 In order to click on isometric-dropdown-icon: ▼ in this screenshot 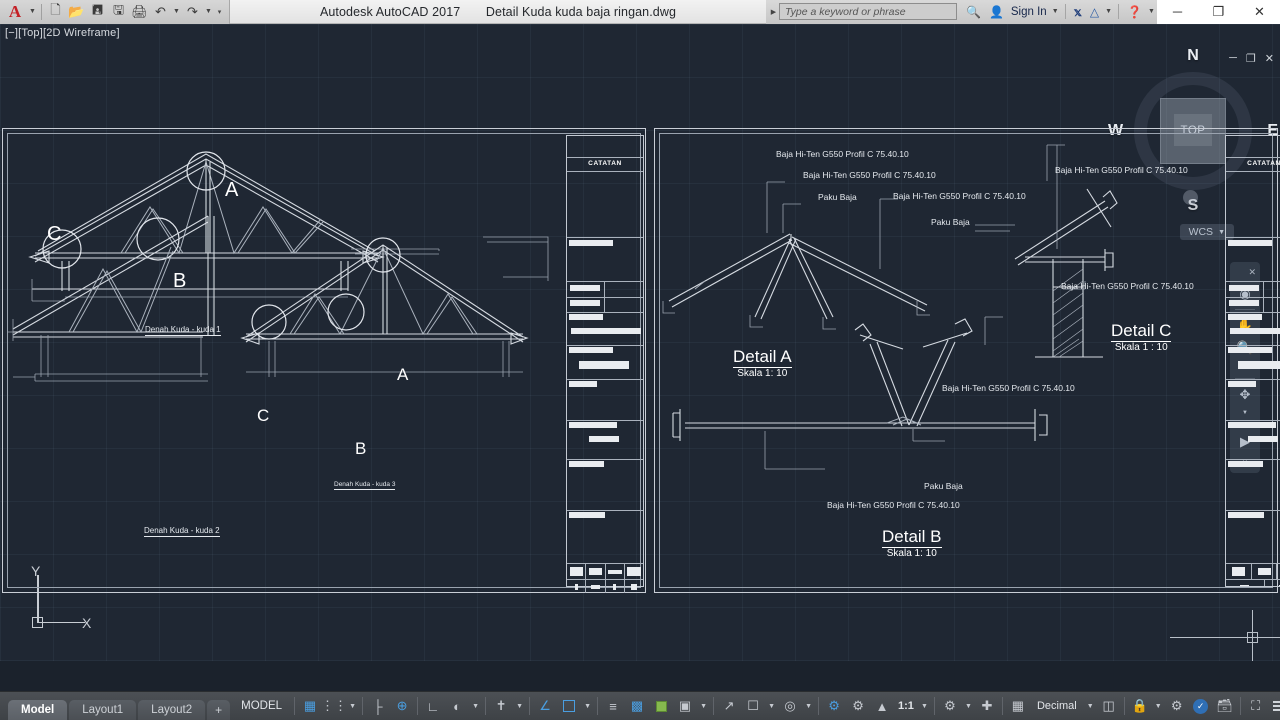, I will do `click(519, 706)`.